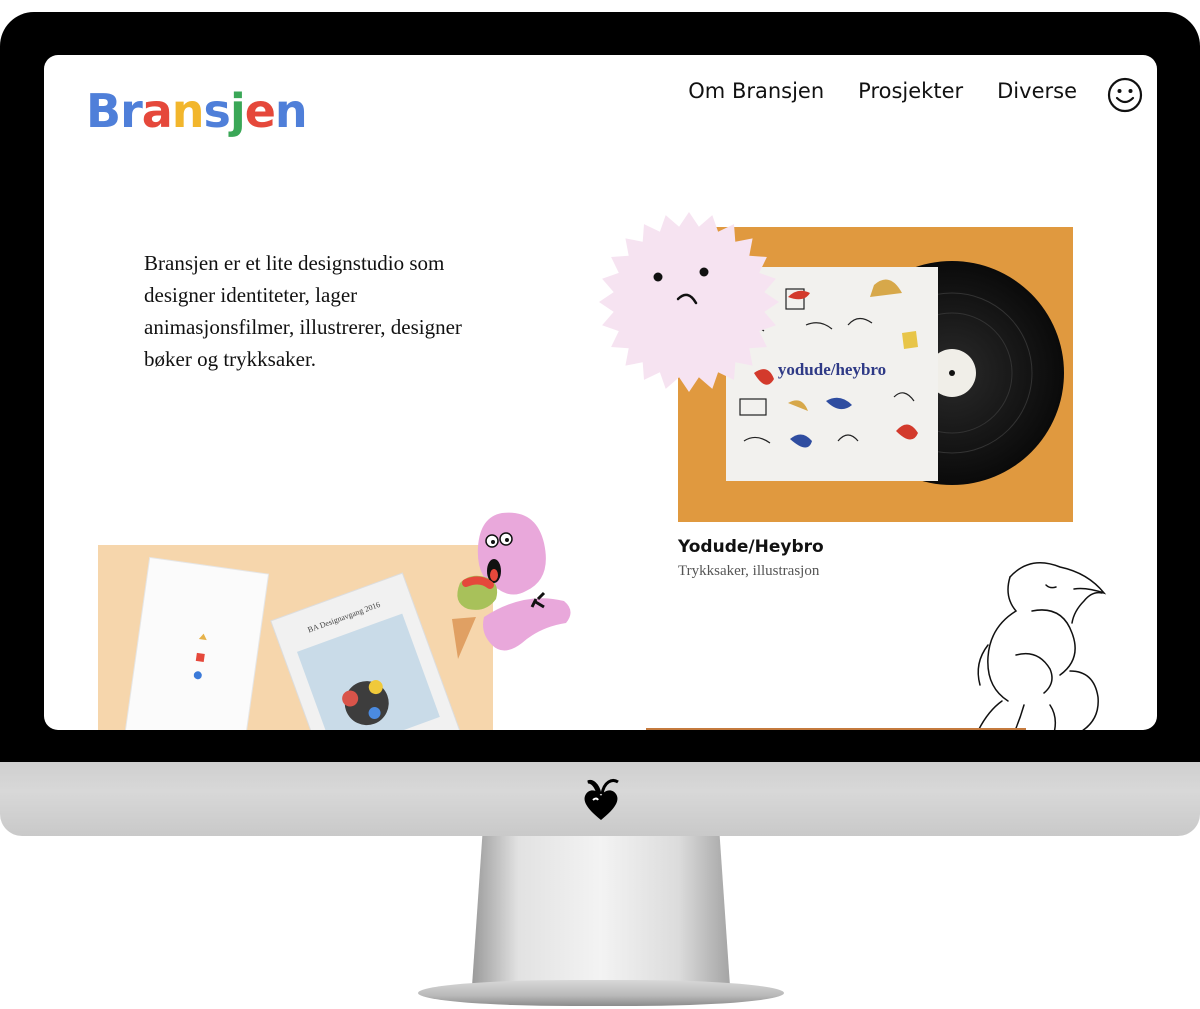 The image size is (1200, 1009). What do you see at coordinates (601, 911) in the screenshot?
I see `monitor-stand-neck` at bounding box center [601, 911].